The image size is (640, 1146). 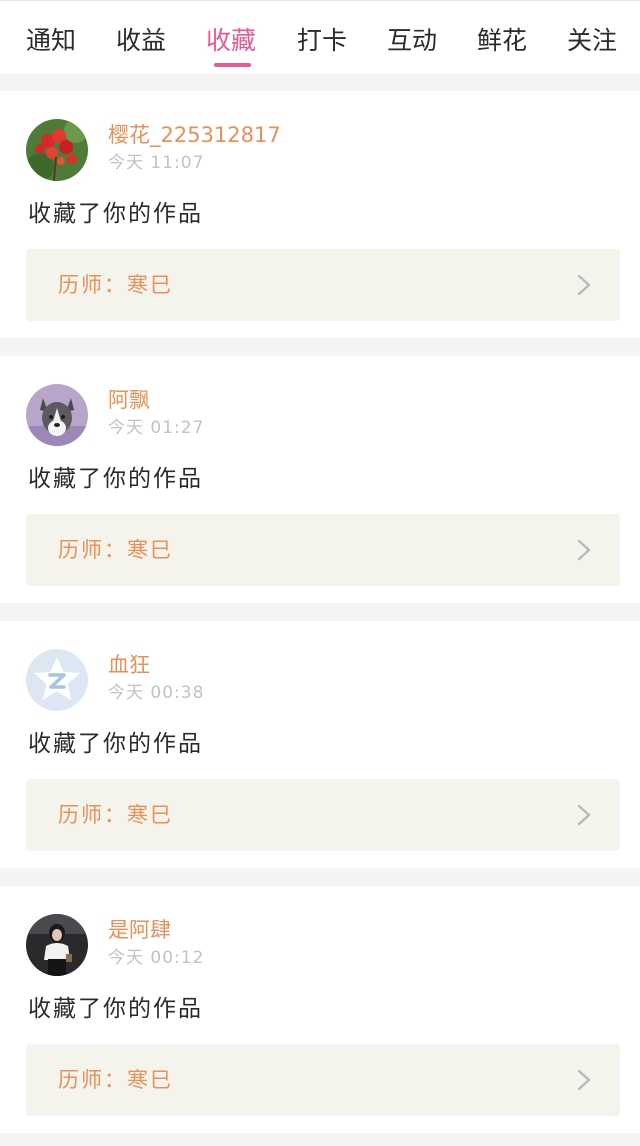 What do you see at coordinates (322, 43) in the screenshot?
I see `tab-checkin: 打卡` at bounding box center [322, 43].